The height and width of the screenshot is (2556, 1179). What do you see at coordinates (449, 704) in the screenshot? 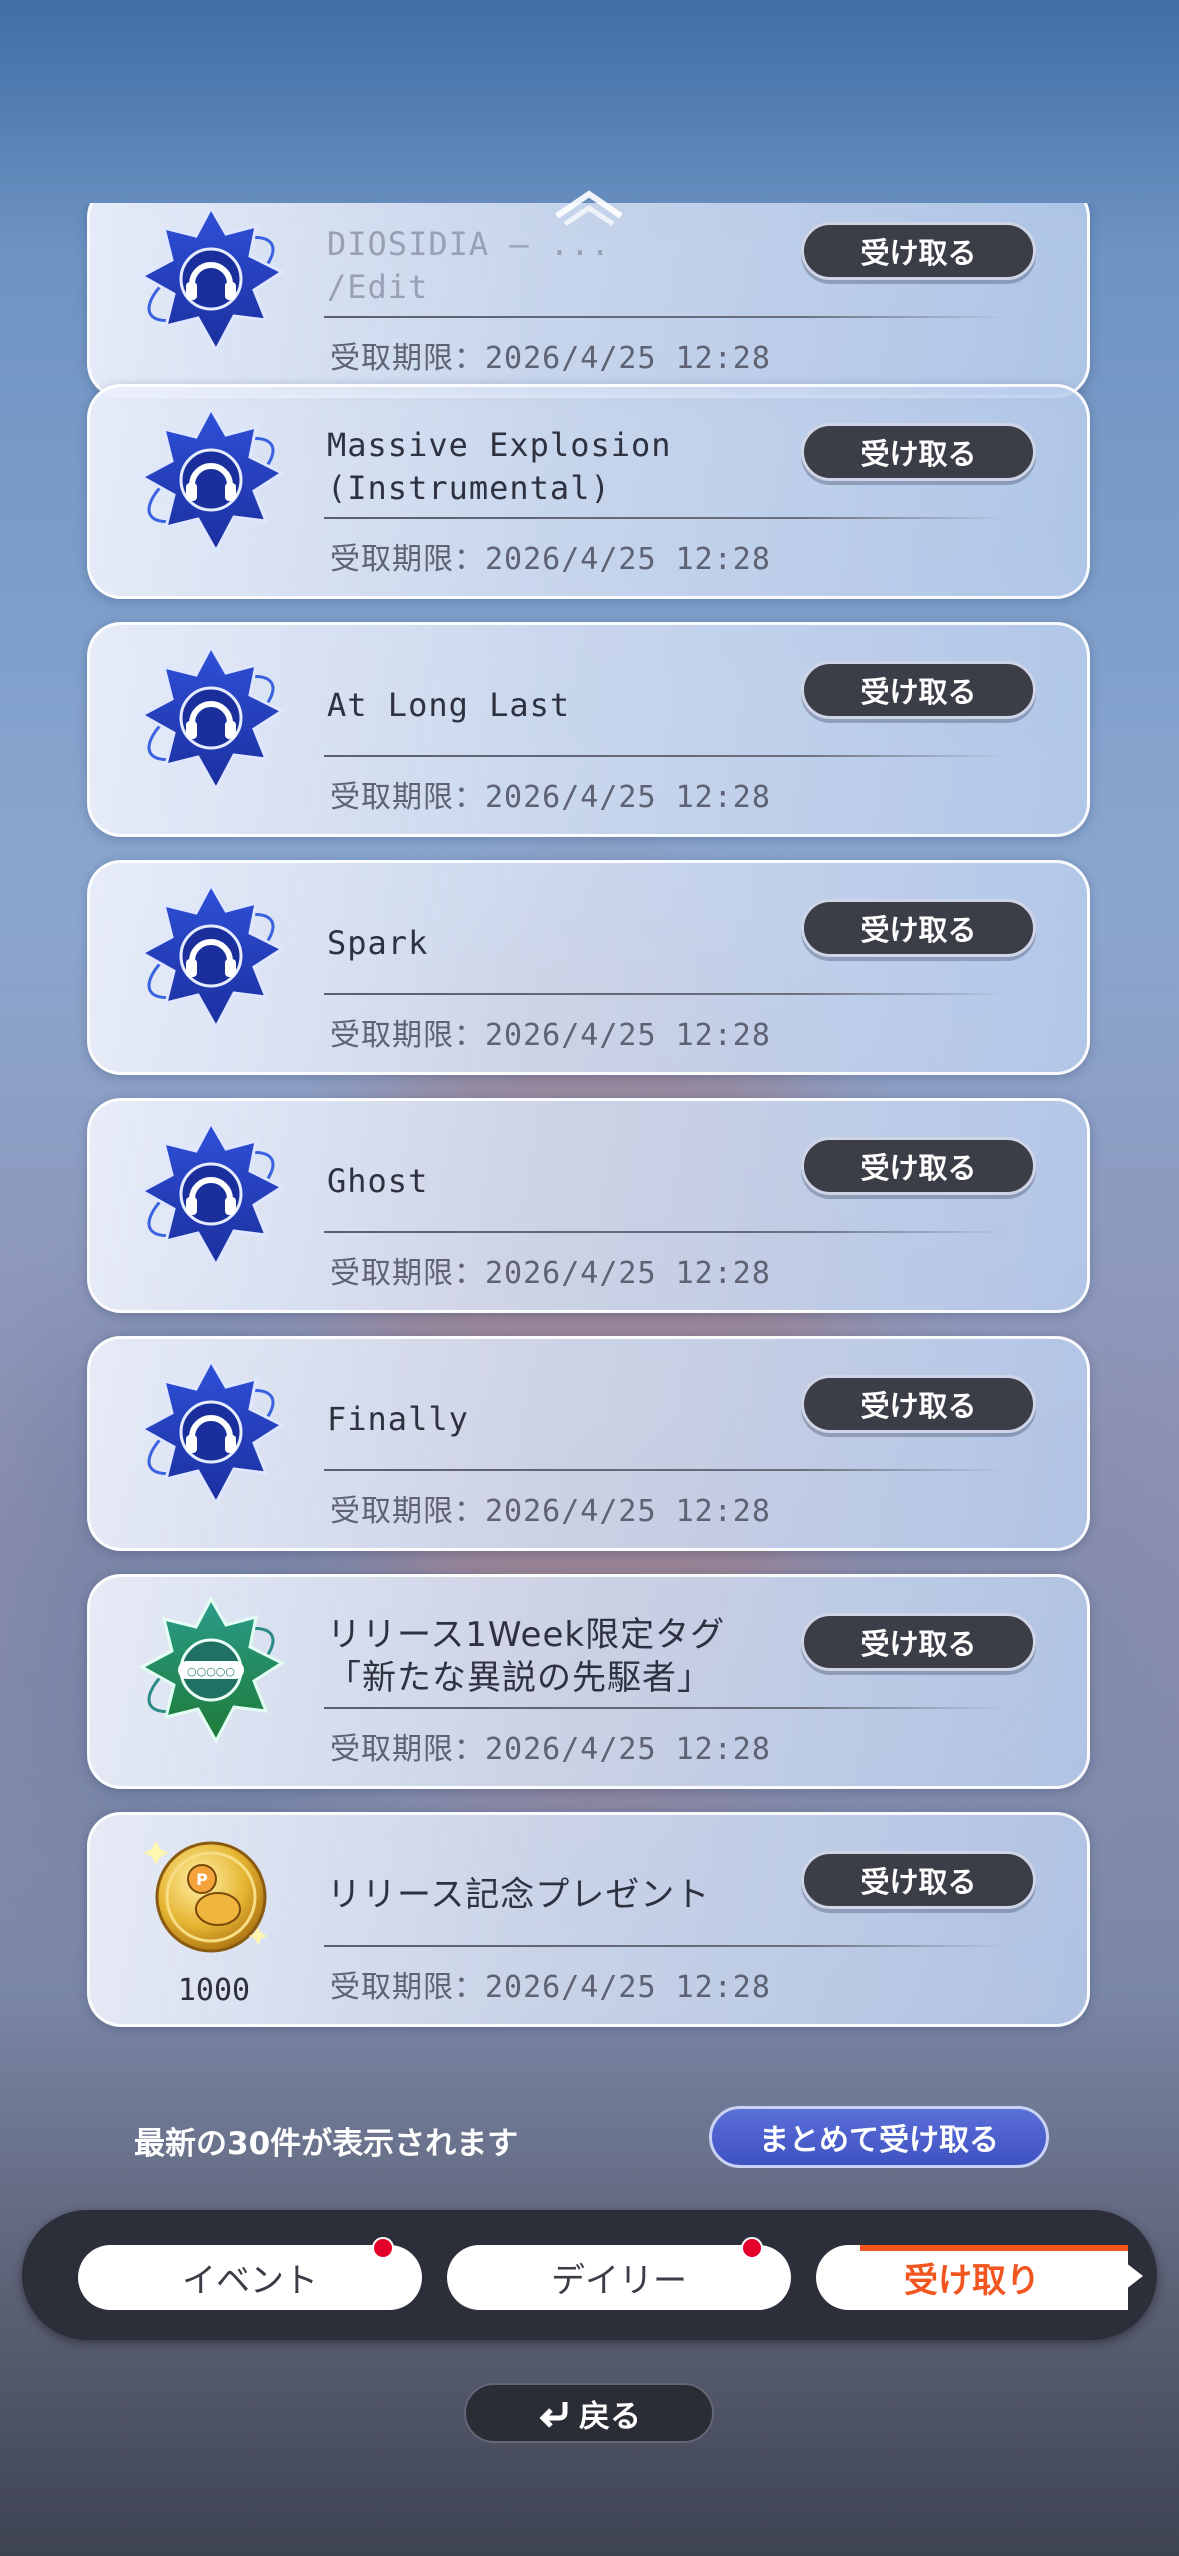
I see `item-title: At Long Last` at bounding box center [449, 704].